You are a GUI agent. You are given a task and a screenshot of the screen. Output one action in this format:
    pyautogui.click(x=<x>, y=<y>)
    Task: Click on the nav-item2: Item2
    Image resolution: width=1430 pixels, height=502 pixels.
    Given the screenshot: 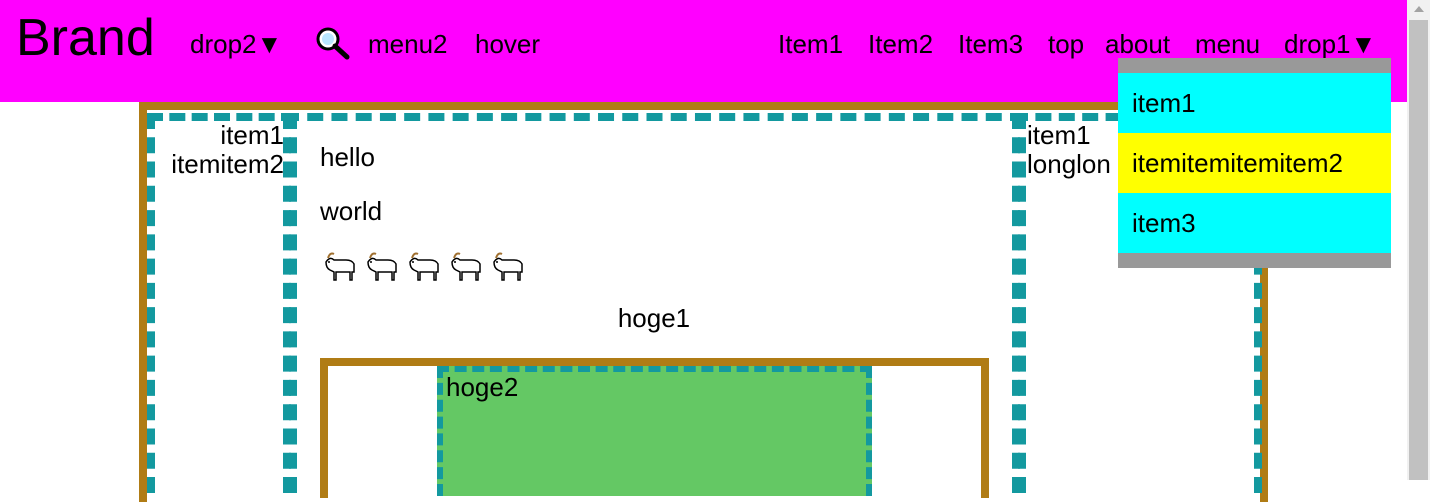 What is the action you would take?
    pyautogui.click(x=900, y=44)
    